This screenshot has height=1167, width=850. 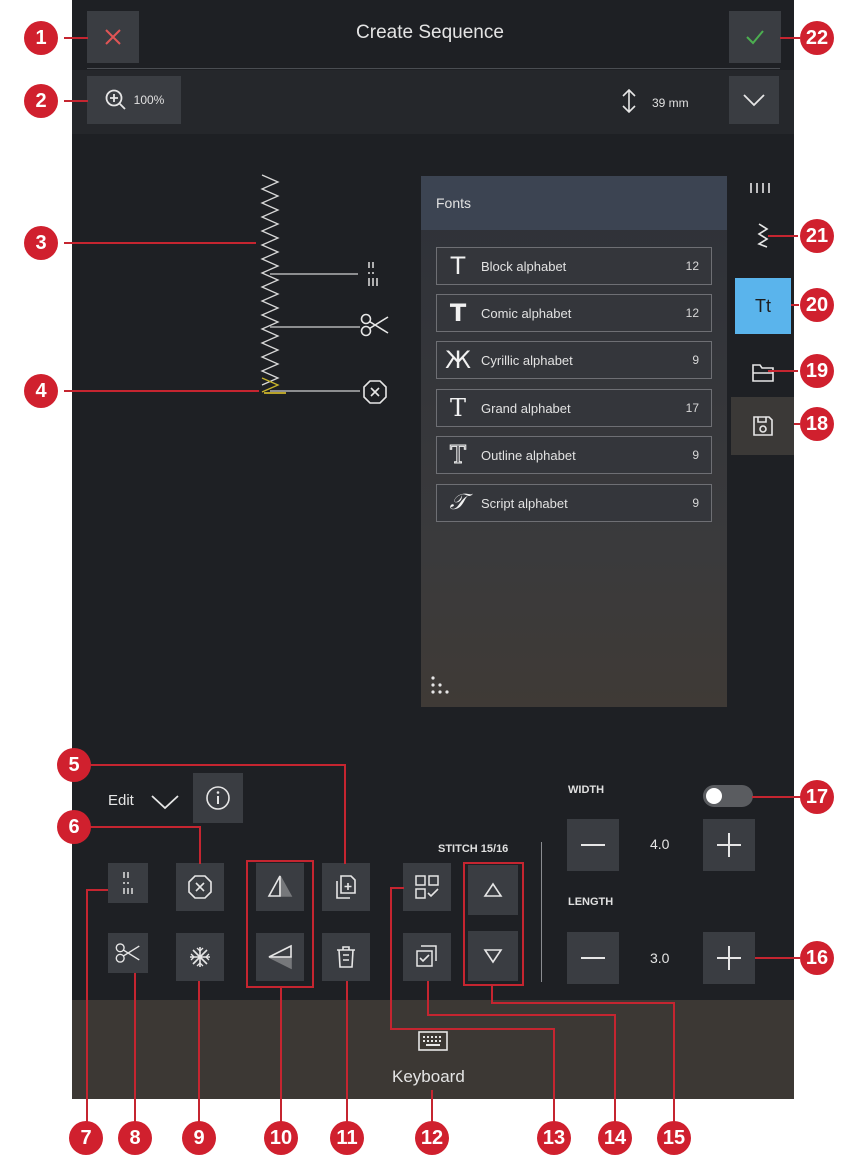 I want to click on edit-chevron-down-icon, so click(x=165, y=802).